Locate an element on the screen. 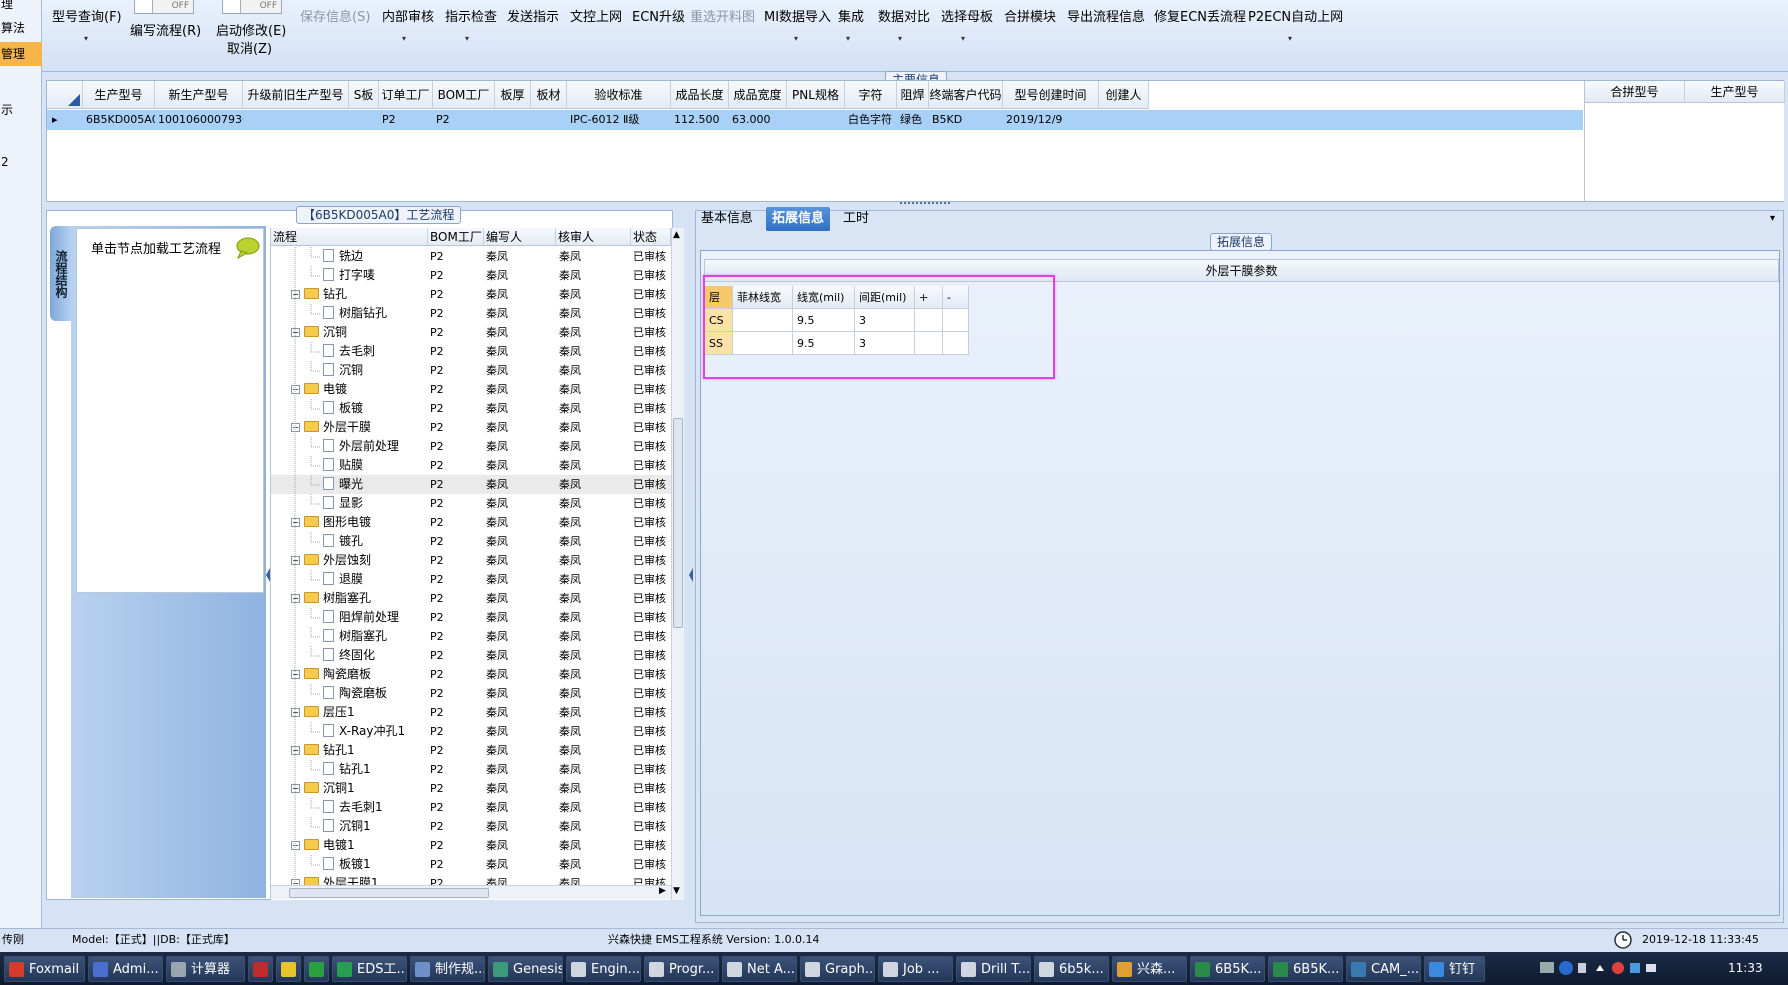 This screenshot has height=985, width=1788. taskbar-button: 计算器 is located at coordinates (205, 969).